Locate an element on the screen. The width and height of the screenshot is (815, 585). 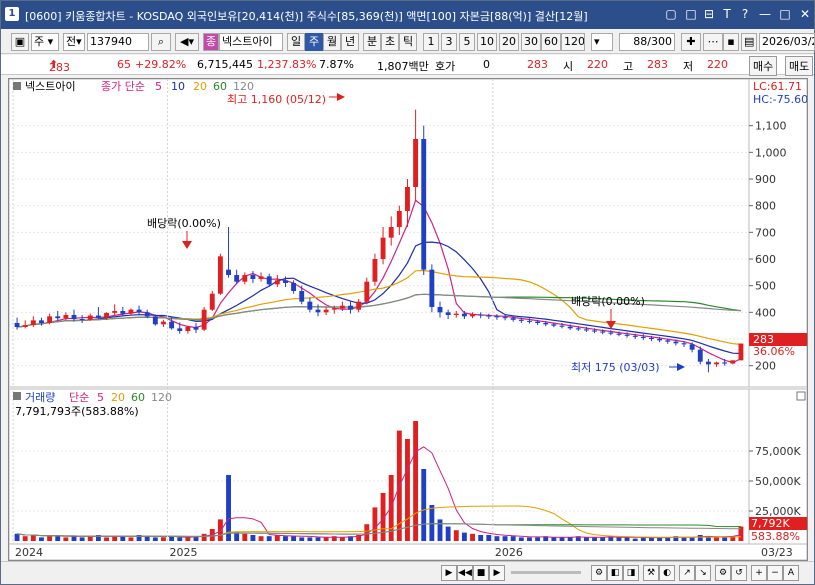
calendar-icon: ▤ is located at coordinates (749, 42).